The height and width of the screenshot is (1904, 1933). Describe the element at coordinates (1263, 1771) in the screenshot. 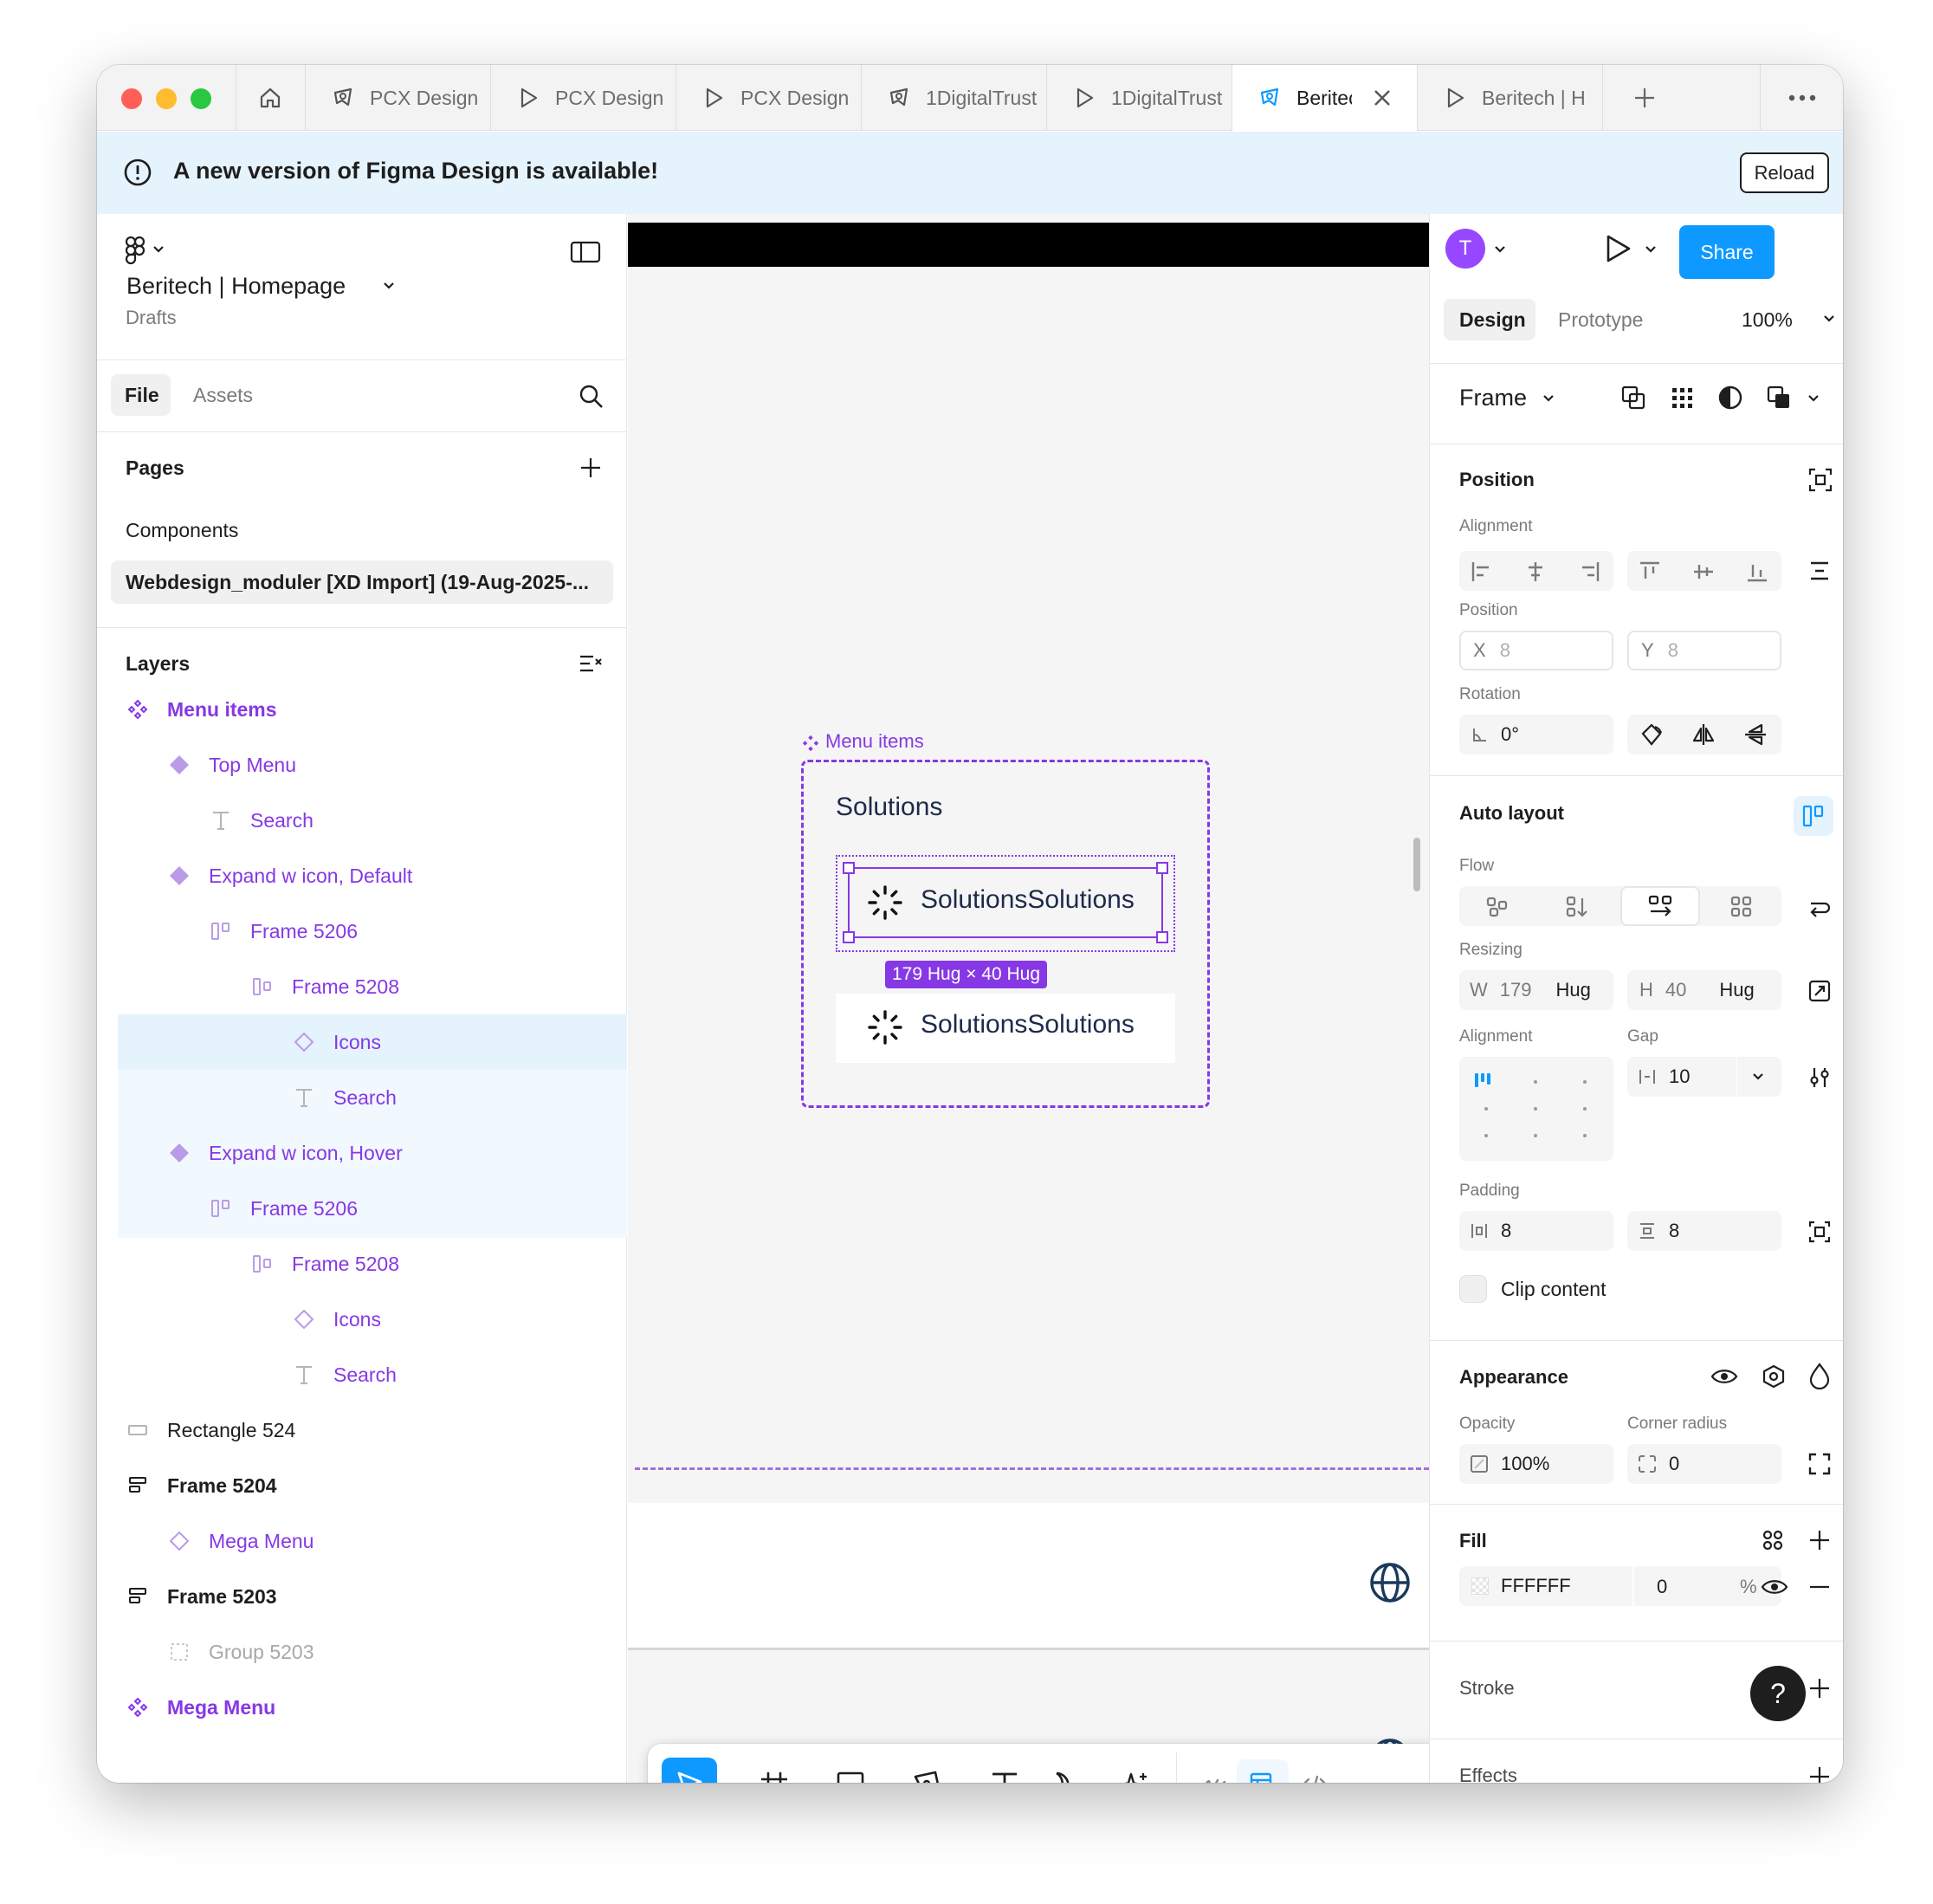

I see `design-mode-button` at that location.